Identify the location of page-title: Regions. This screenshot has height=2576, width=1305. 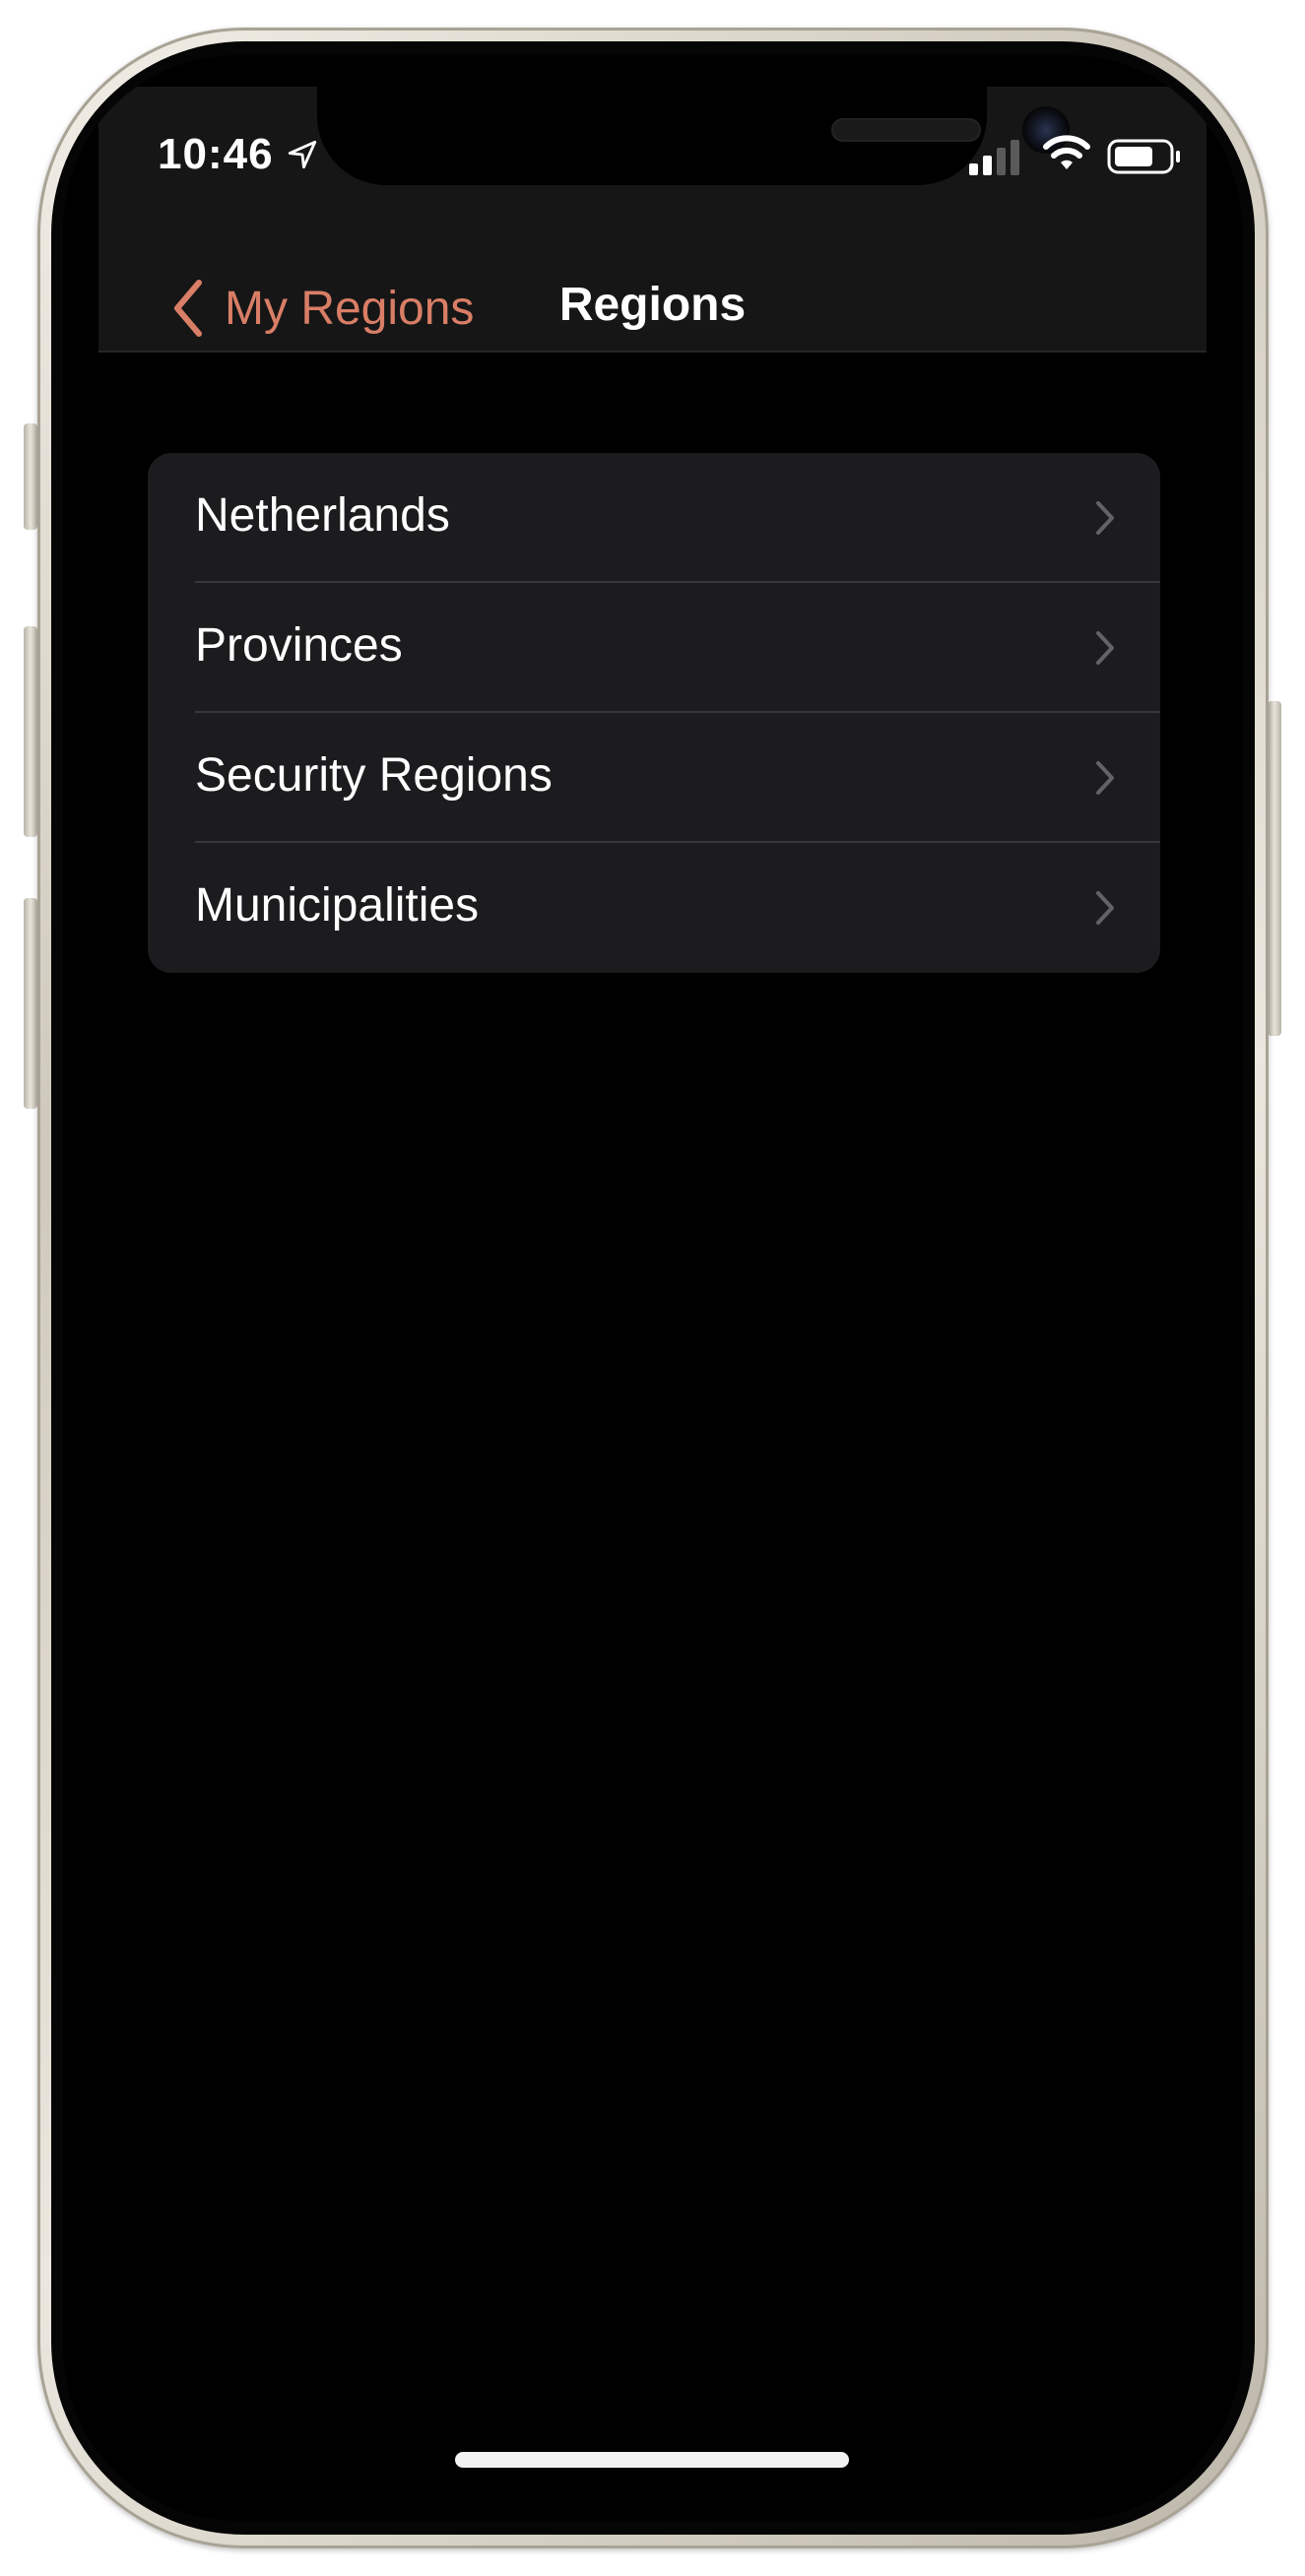
(652, 305).